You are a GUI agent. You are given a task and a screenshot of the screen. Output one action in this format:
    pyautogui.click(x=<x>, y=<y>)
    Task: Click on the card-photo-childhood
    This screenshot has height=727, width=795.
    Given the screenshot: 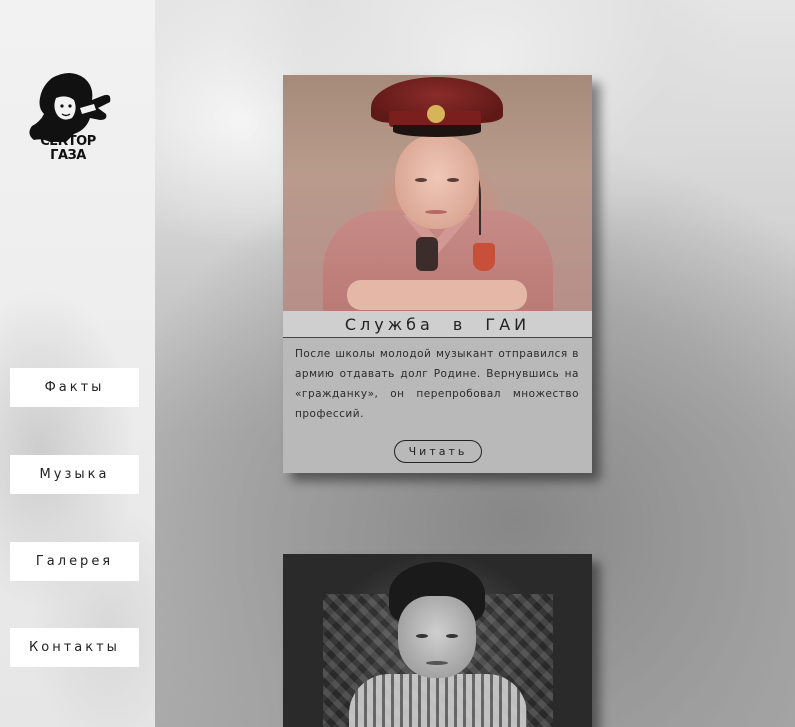 What is the action you would take?
    pyautogui.click(x=437, y=640)
    